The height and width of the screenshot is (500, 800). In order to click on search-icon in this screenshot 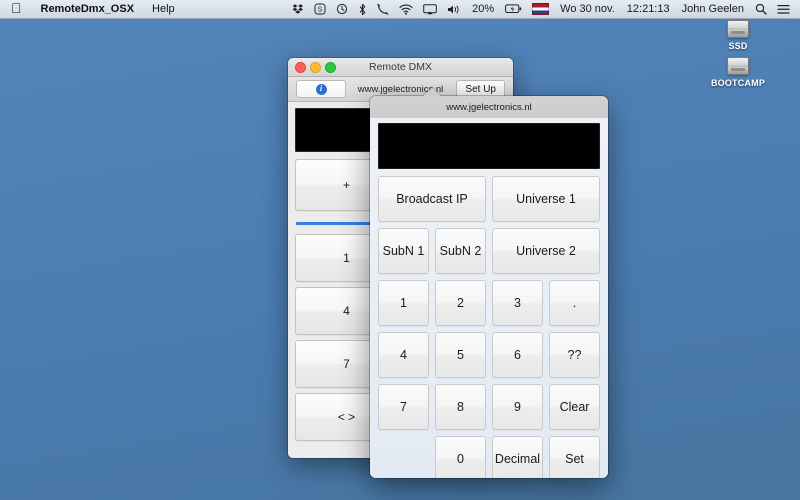, I will do `click(761, 9)`.